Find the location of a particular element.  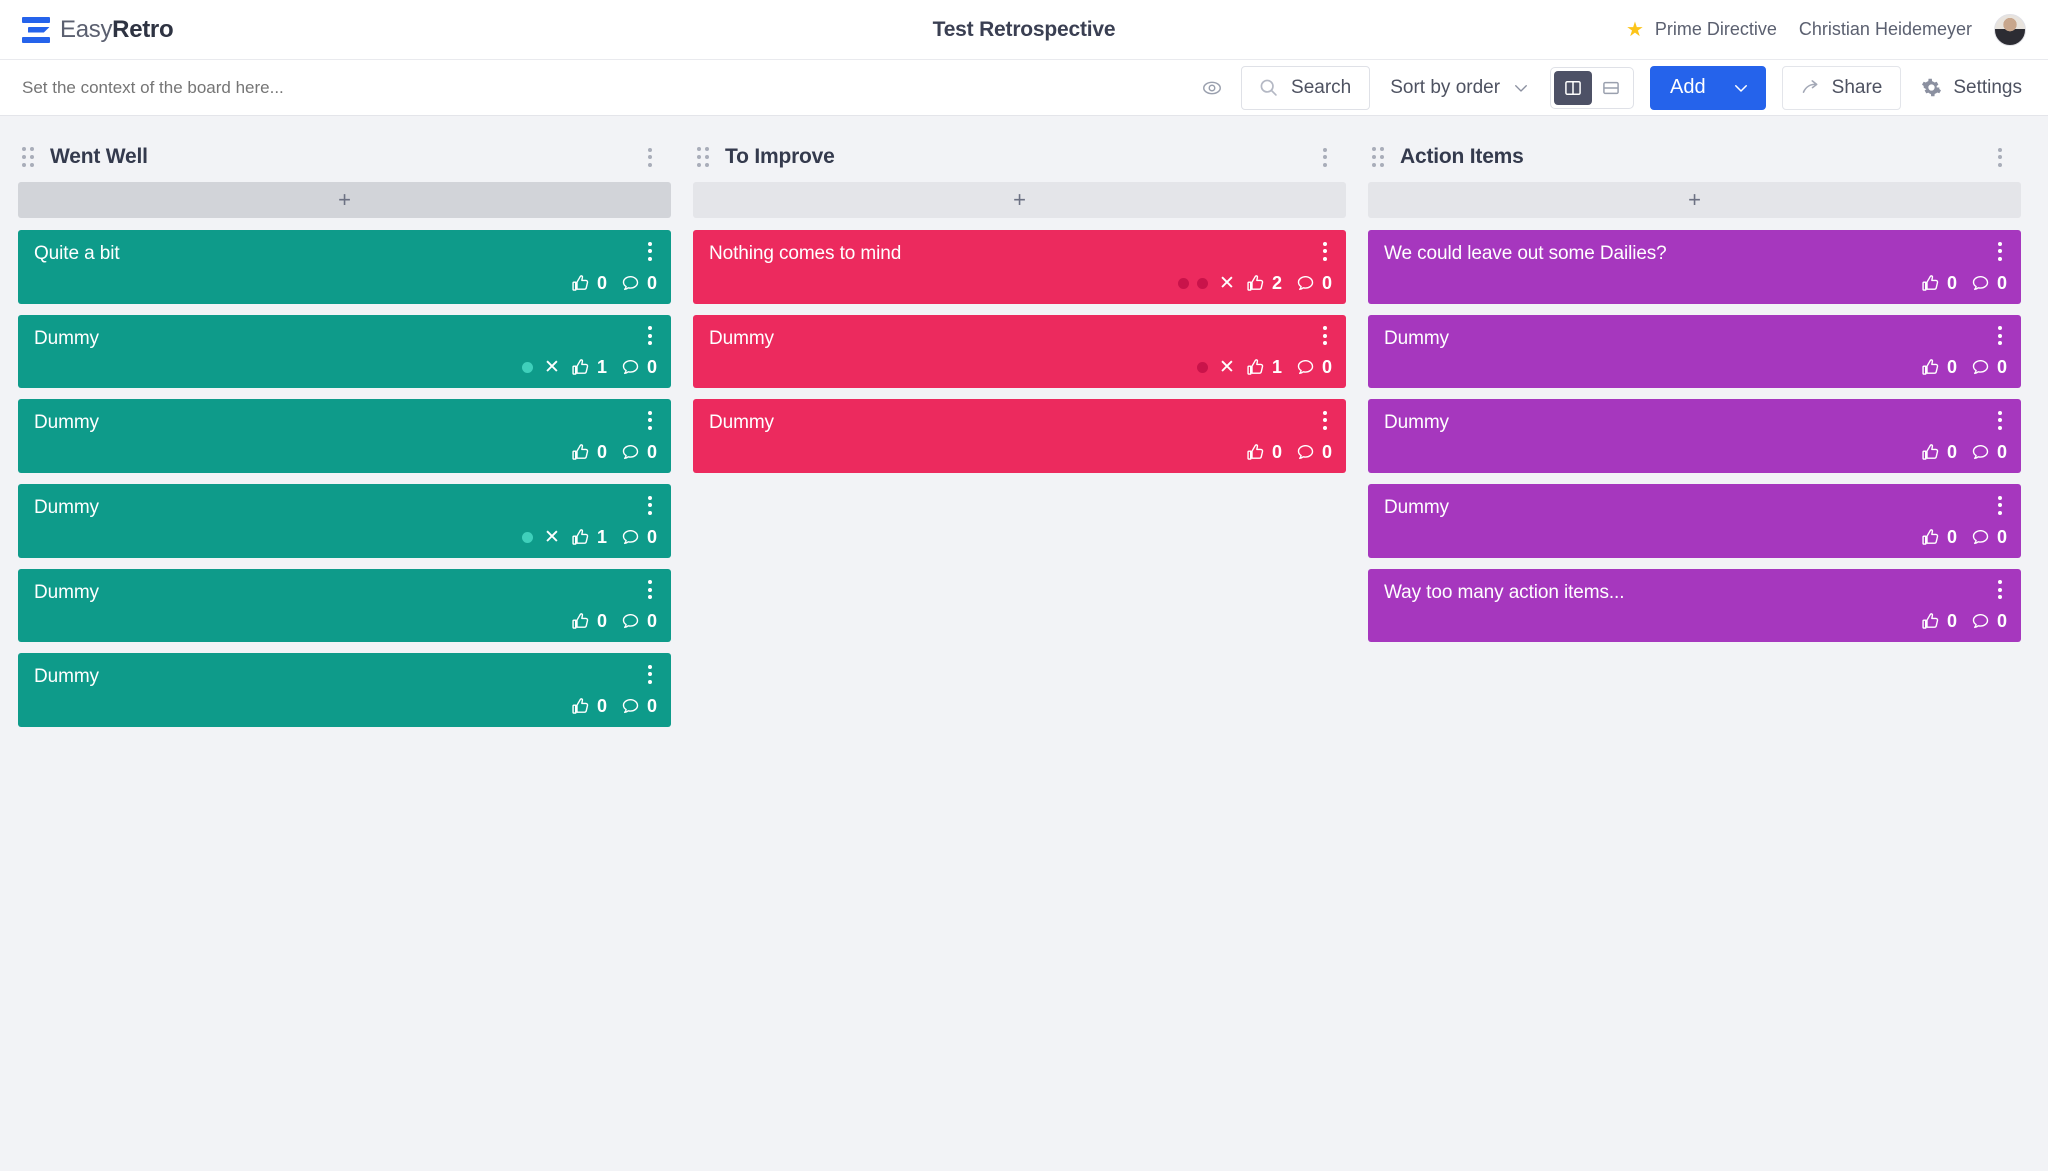

prime-directive-label: Prime Directive is located at coordinates (1715, 29).